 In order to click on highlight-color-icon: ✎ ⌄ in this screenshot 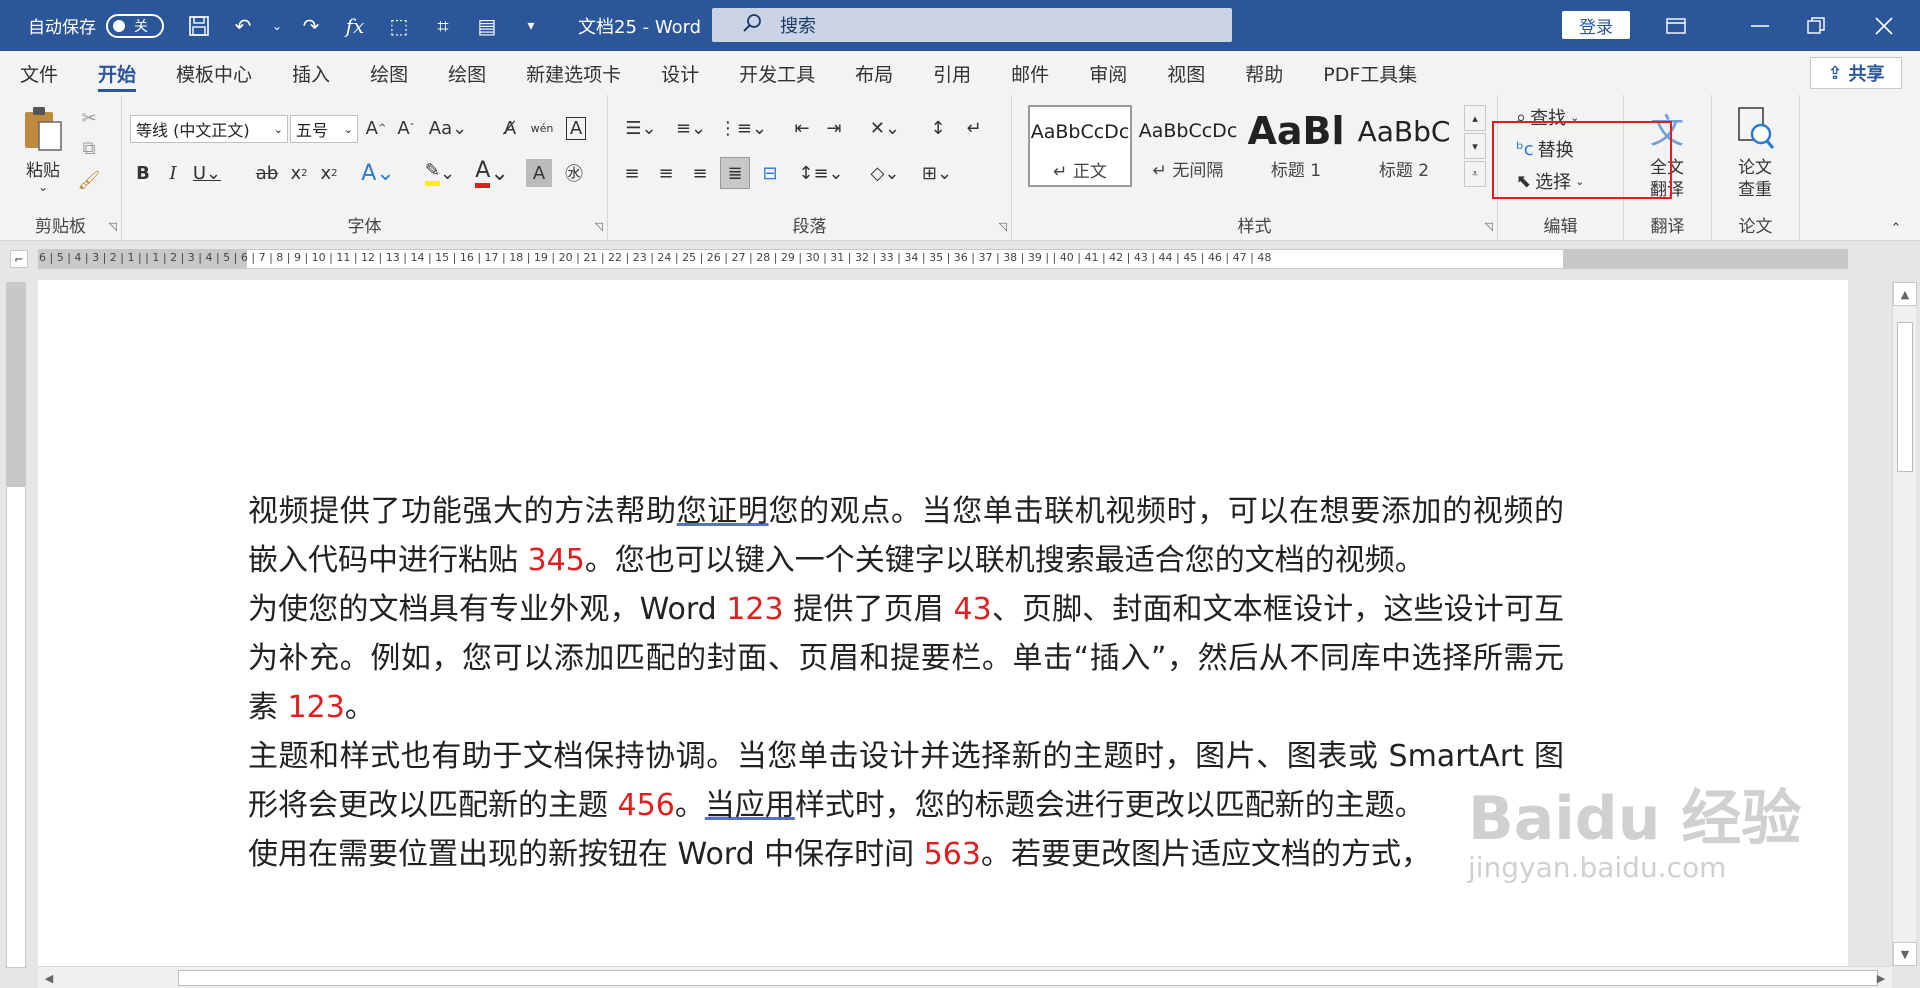, I will do `click(440, 173)`.